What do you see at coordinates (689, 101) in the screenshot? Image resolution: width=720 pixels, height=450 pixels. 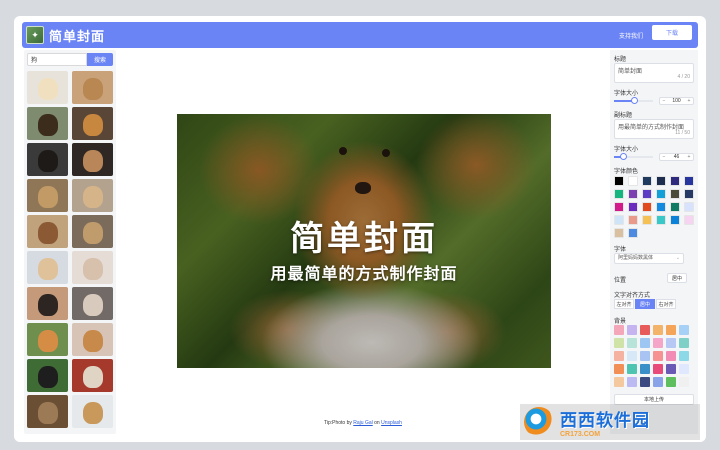 I see `title-size-increase: +` at bounding box center [689, 101].